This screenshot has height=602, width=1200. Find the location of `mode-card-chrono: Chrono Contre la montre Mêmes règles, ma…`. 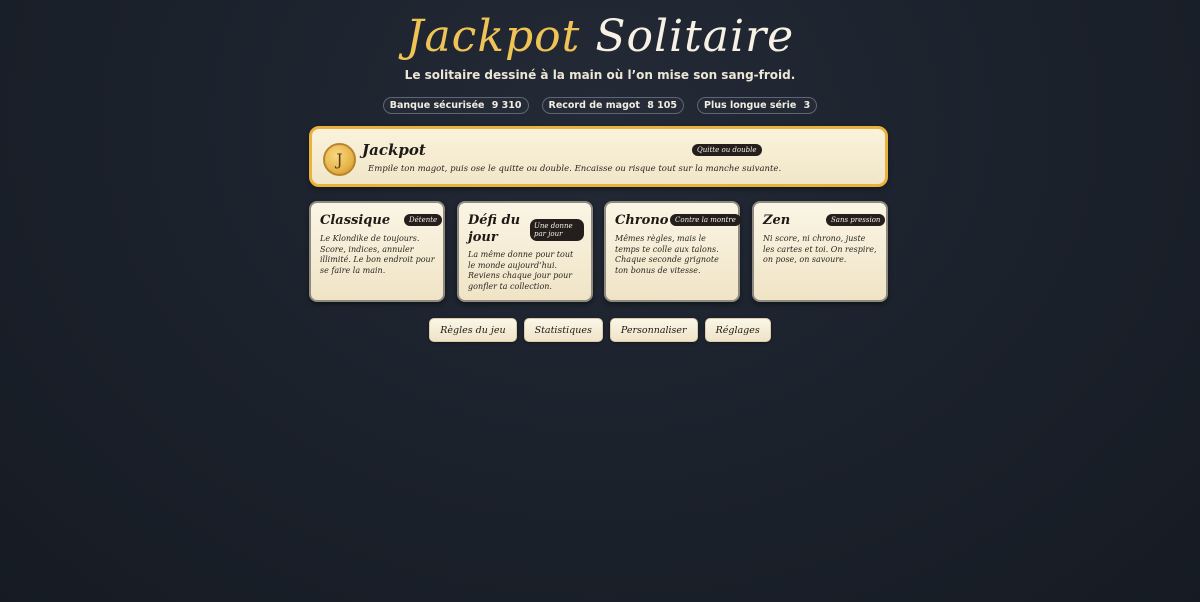

mode-card-chrono: Chrono Contre la montre Mêmes règles, ma… is located at coordinates (672, 251).